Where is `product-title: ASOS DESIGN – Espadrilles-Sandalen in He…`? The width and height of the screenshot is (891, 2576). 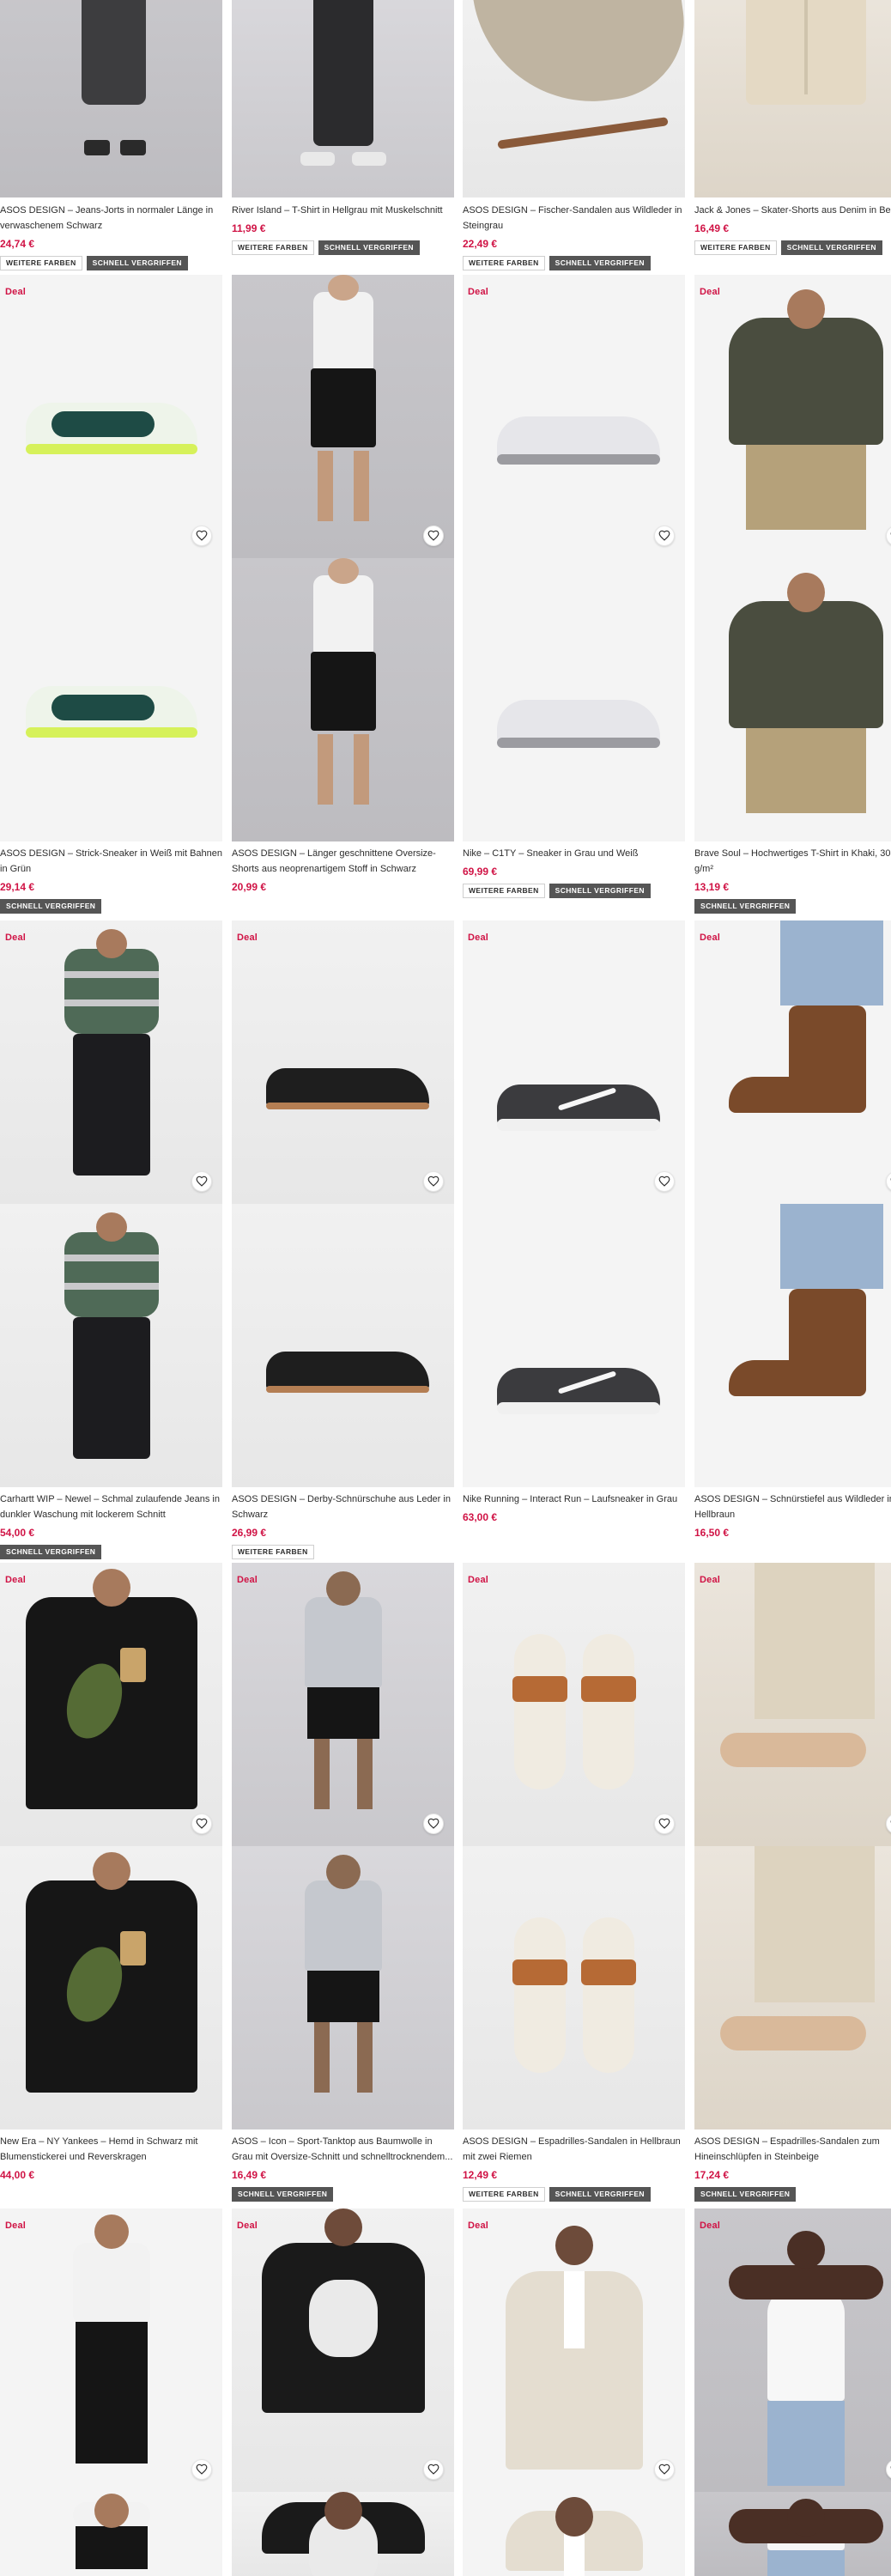
product-title: ASOS DESIGN – Espadrilles-Sandalen in He… is located at coordinates (574, 2149).